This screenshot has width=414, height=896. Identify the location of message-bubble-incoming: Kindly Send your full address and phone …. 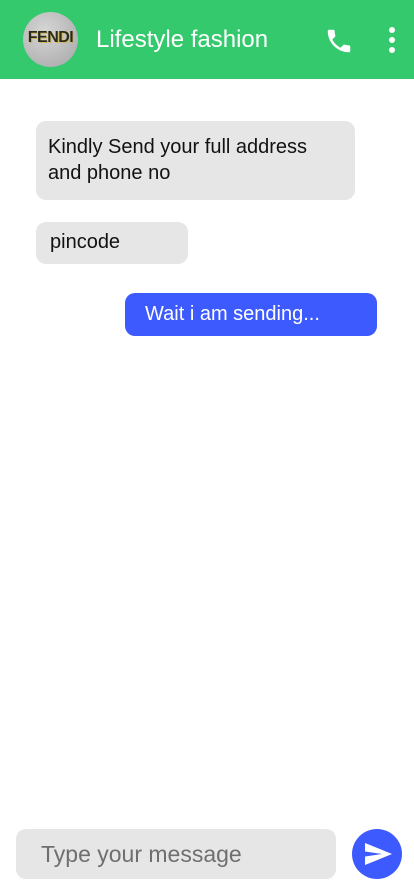
(195, 160).